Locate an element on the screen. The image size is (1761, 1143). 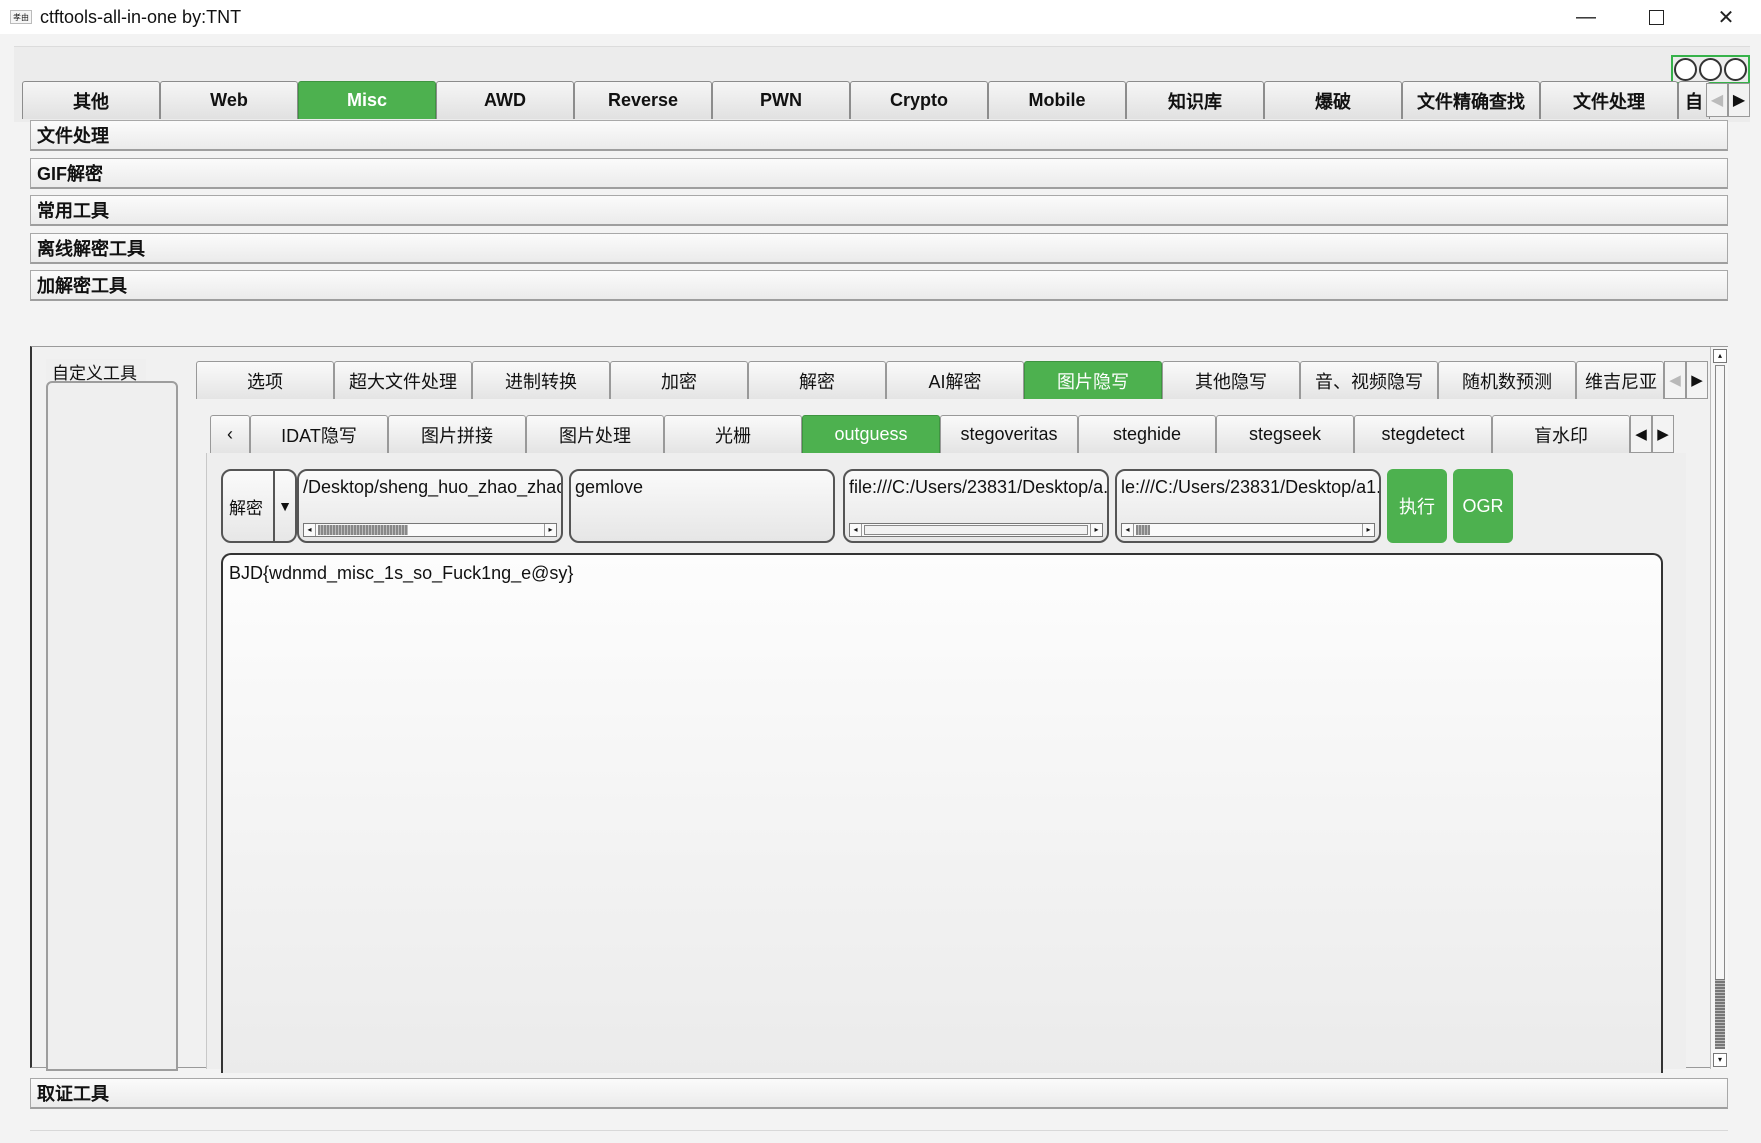
image-path-value: /Desktop/sheng_huo_zhao_zhao.jpg is located at coordinates (432, 487).